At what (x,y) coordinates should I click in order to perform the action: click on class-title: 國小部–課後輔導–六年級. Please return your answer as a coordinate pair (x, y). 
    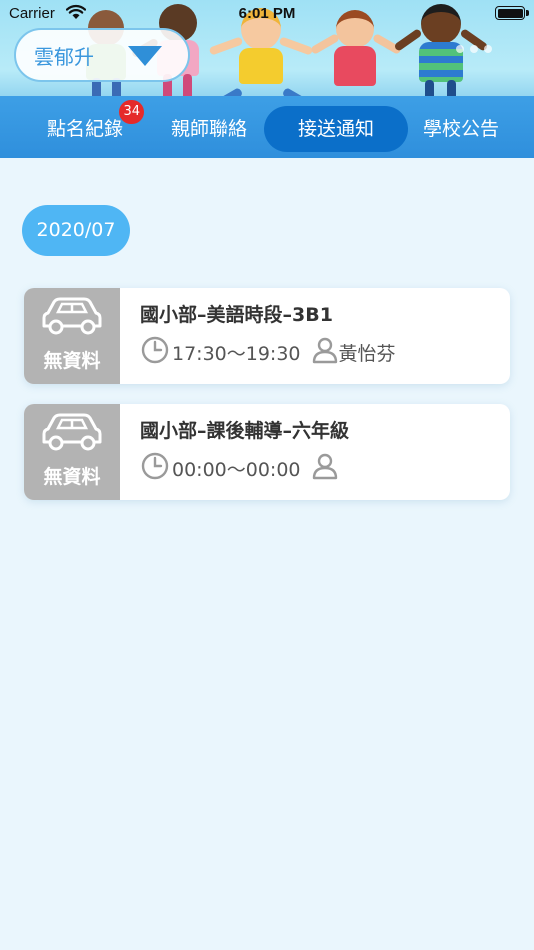
    Looking at the image, I should click on (245, 431).